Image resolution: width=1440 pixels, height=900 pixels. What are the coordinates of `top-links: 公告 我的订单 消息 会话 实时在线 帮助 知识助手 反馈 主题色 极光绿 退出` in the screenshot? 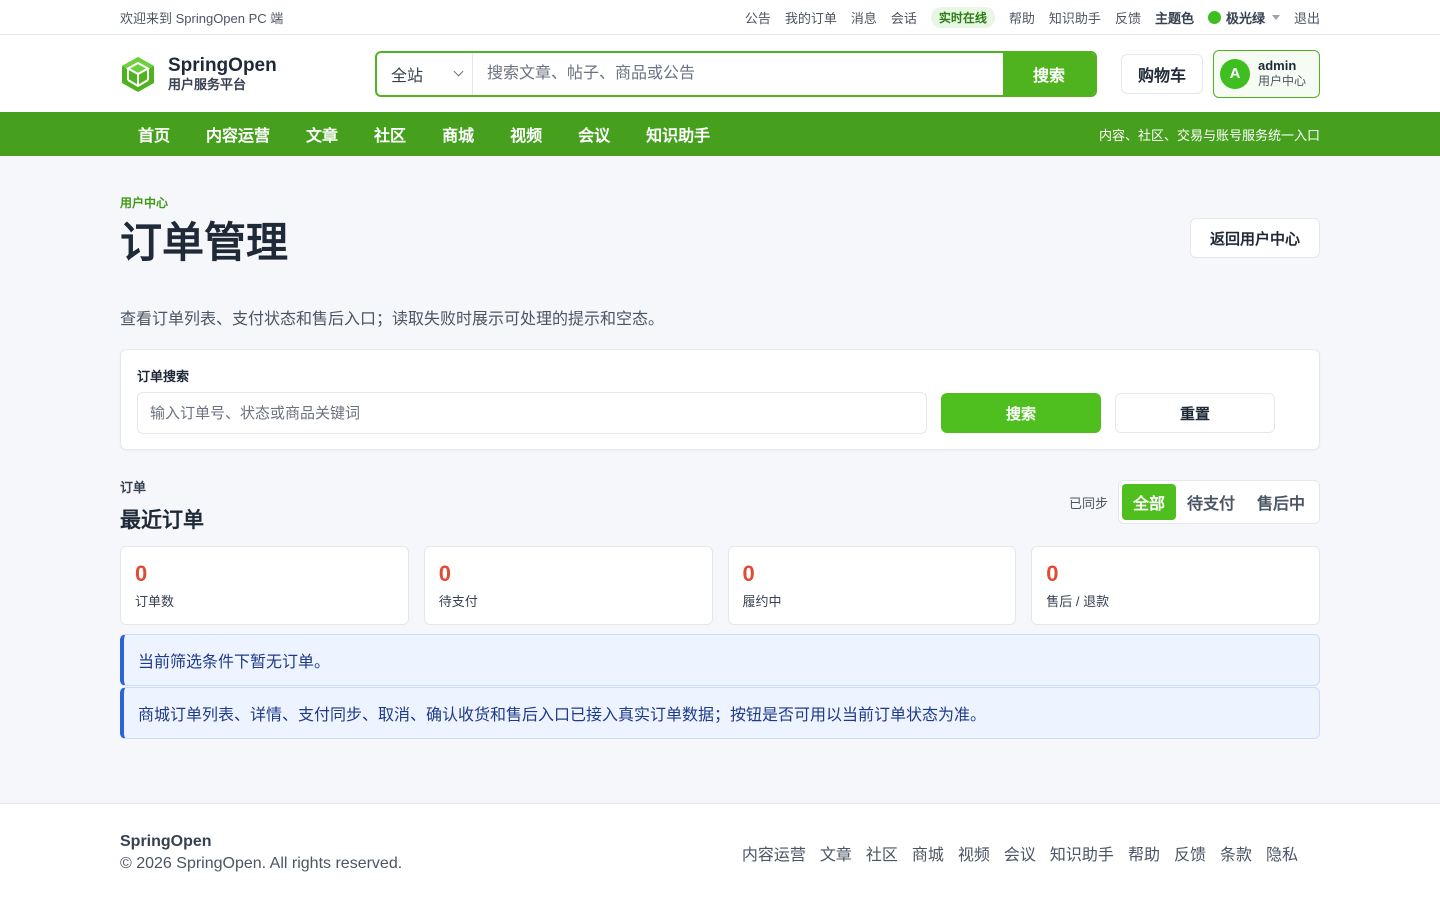 It's located at (1032, 17).